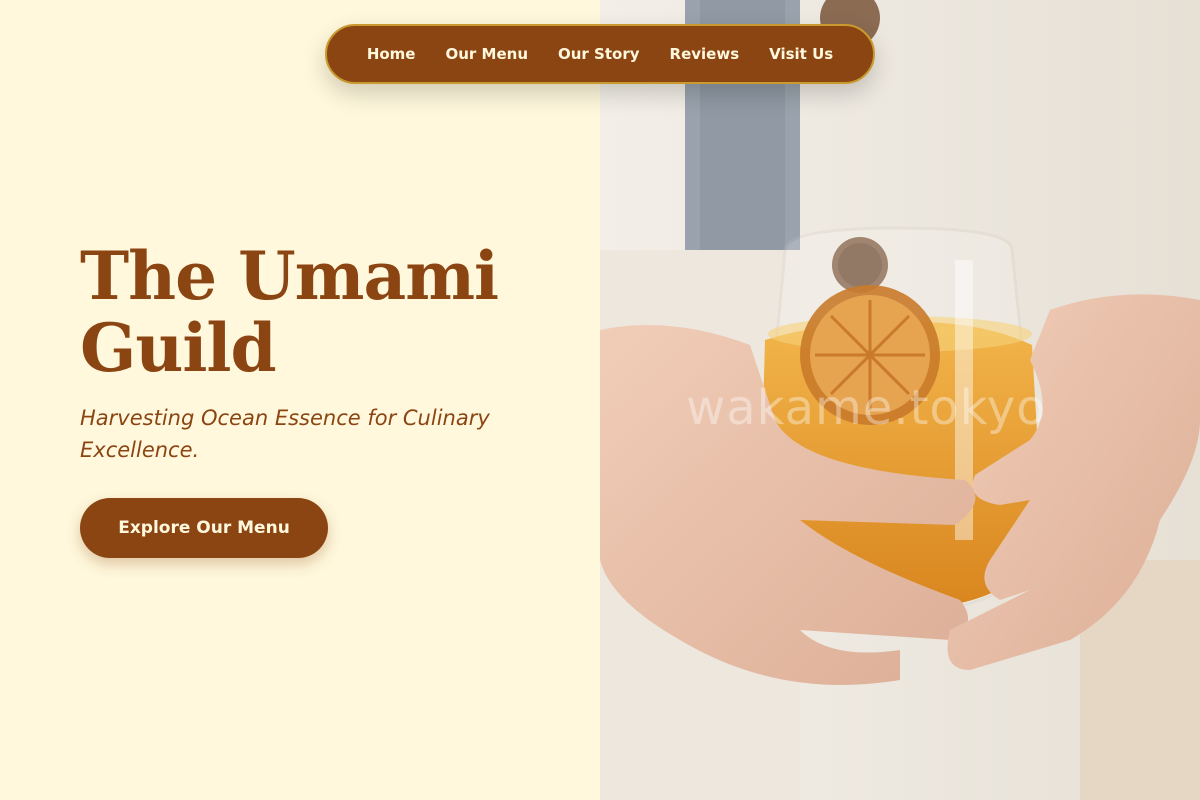 This screenshot has width=1200, height=800. I want to click on explore-menu-button: Explore Our Menu, so click(204, 528).